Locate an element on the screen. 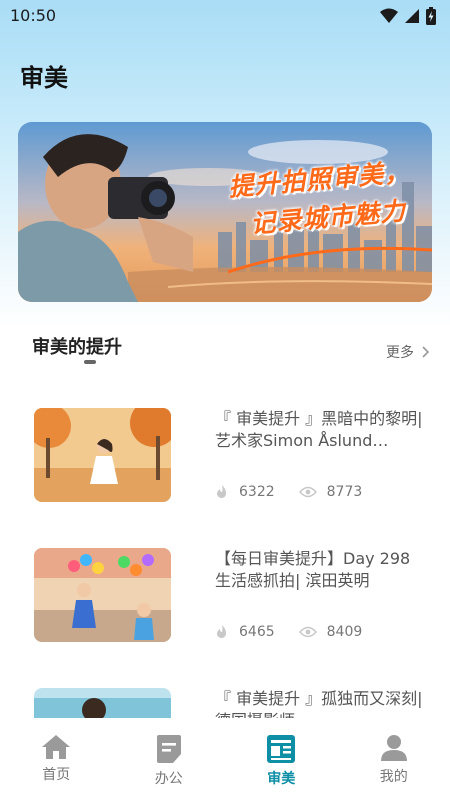 Image resolution: width=450 pixels, height=800 pixels. status-time: 10:50 is located at coordinates (33, 15).